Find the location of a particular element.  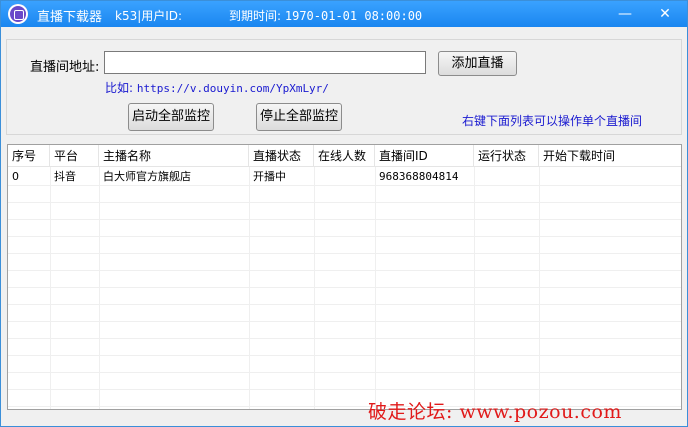

stop-all-monitor-button: 停止全部监控 is located at coordinates (299, 117).